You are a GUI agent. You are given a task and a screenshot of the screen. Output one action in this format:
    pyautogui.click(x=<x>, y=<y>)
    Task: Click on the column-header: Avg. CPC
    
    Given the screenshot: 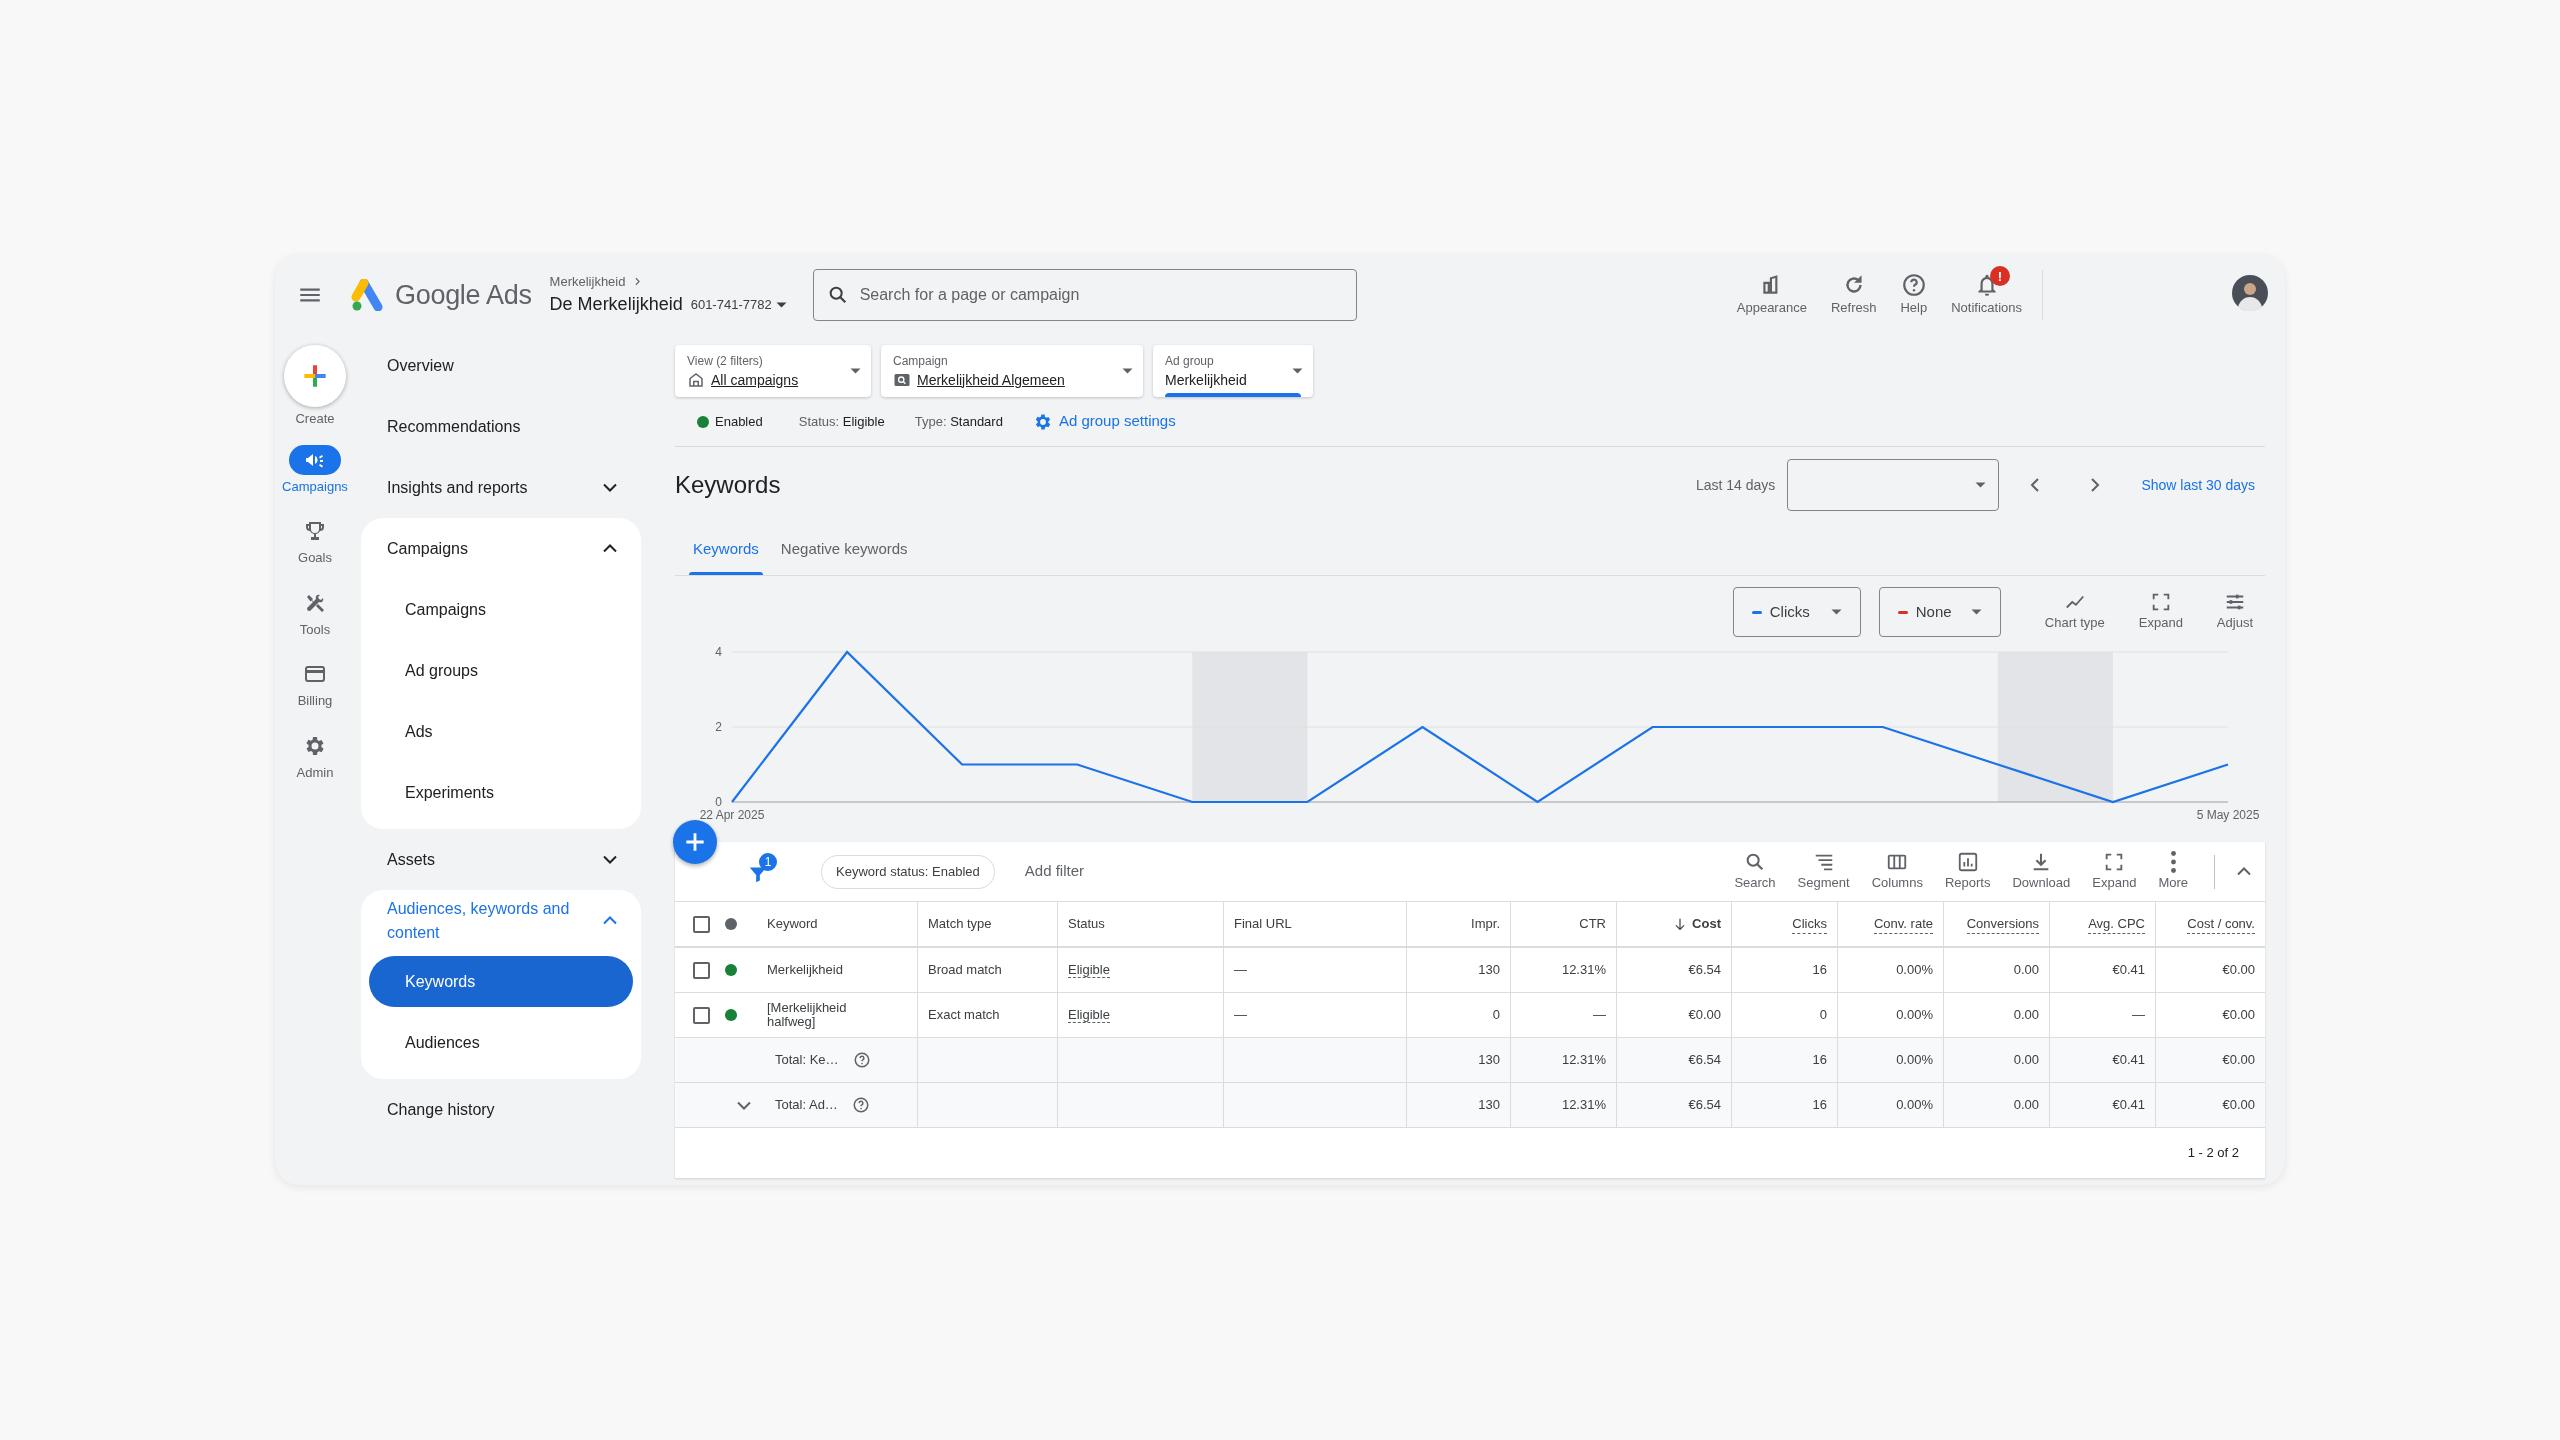 What is the action you would take?
    pyautogui.click(x=2116, y=924)
    